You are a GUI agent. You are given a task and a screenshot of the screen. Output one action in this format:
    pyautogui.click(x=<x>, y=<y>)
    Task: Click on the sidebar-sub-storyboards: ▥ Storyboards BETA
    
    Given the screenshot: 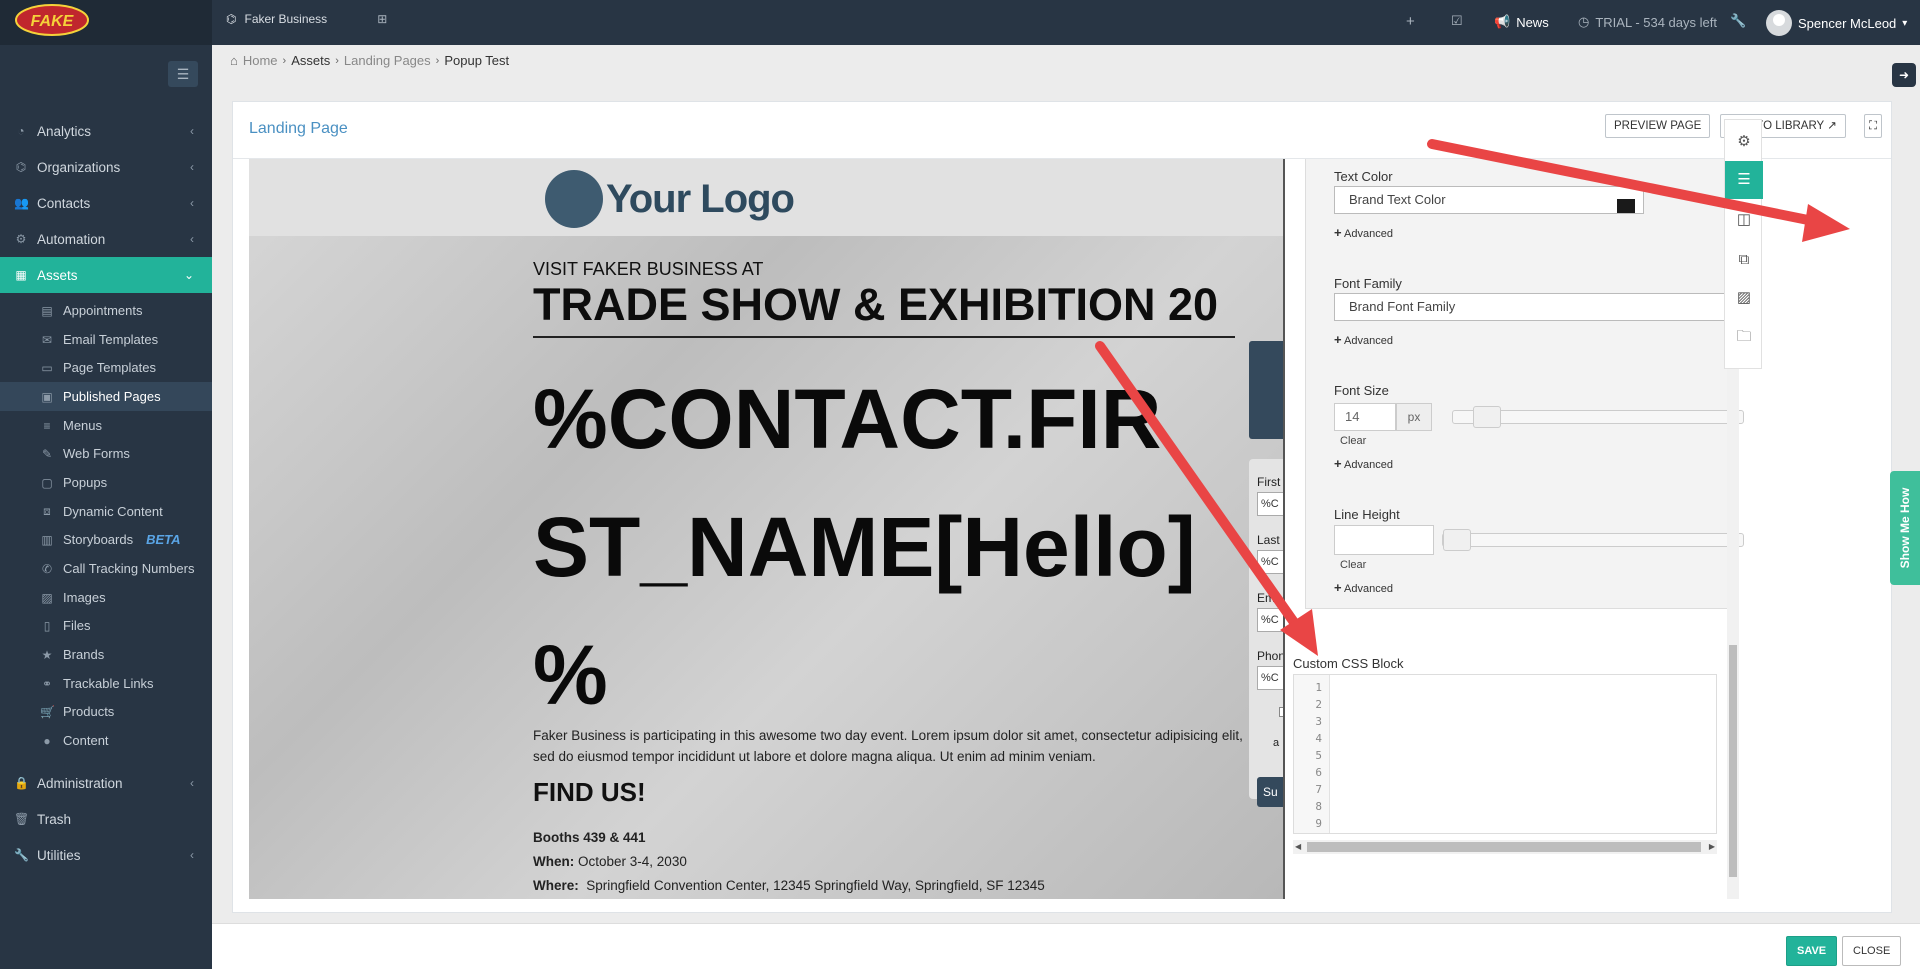 What is the action you would take?
    pyautogui.click(x=106, y=539)
    